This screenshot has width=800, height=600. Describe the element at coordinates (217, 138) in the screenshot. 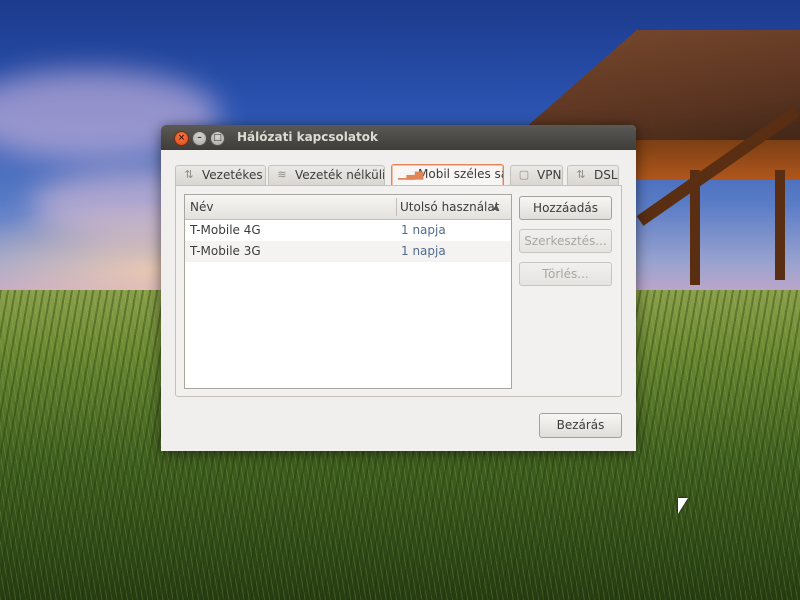

I see `maximize-window-icon: □` at that location.